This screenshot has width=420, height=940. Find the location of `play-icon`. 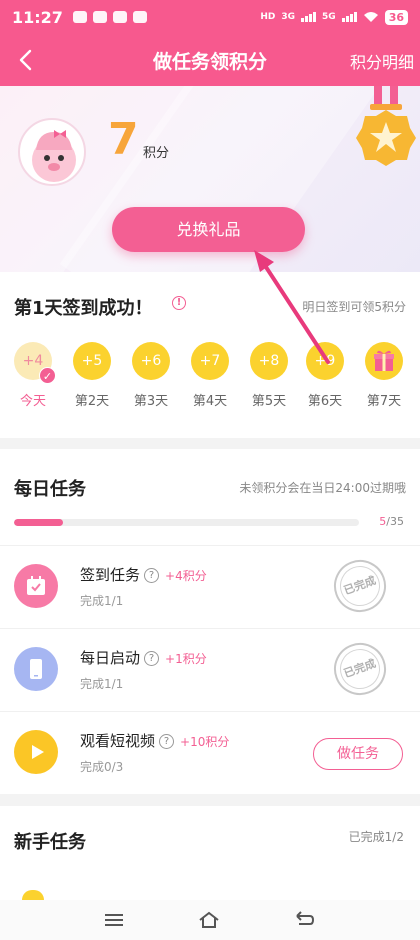

play-icon is located at coordinates (36, 752).